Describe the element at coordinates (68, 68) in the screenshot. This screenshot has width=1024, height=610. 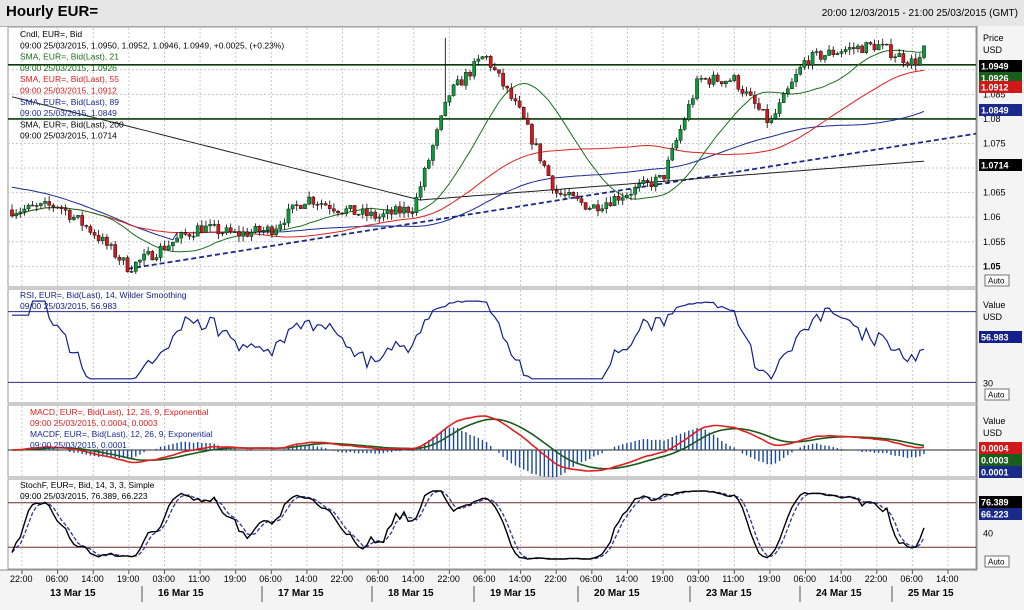
I see `price-legend-line: 09:00 25/03/2015, 1.0926` at that location.